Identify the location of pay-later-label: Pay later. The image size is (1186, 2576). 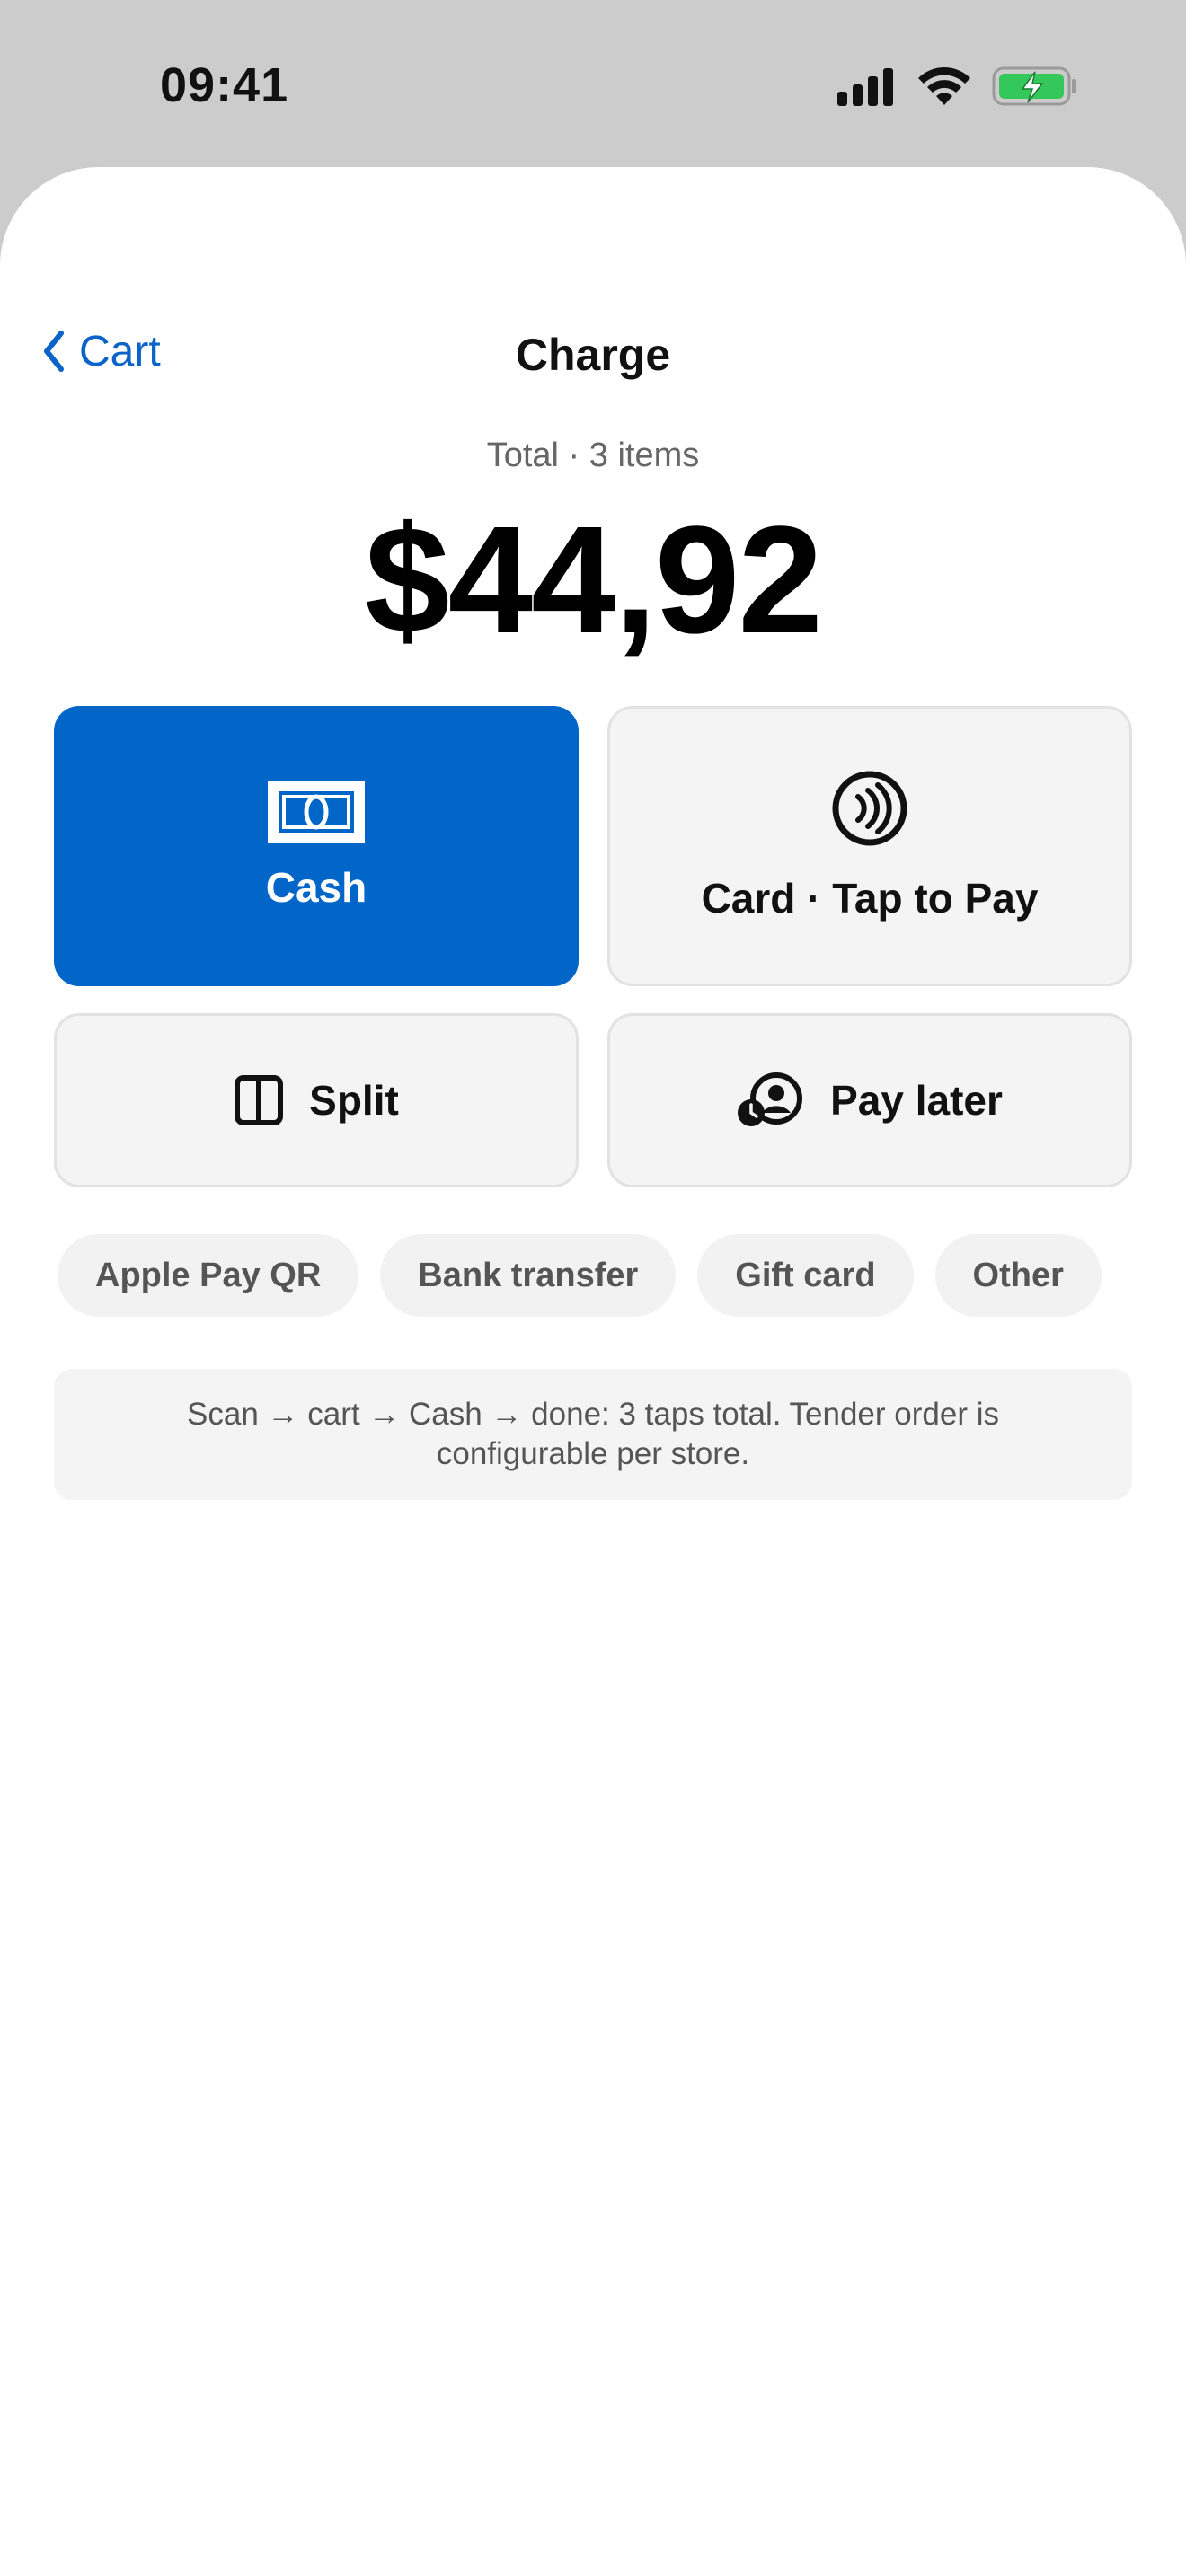
(916, 1100).